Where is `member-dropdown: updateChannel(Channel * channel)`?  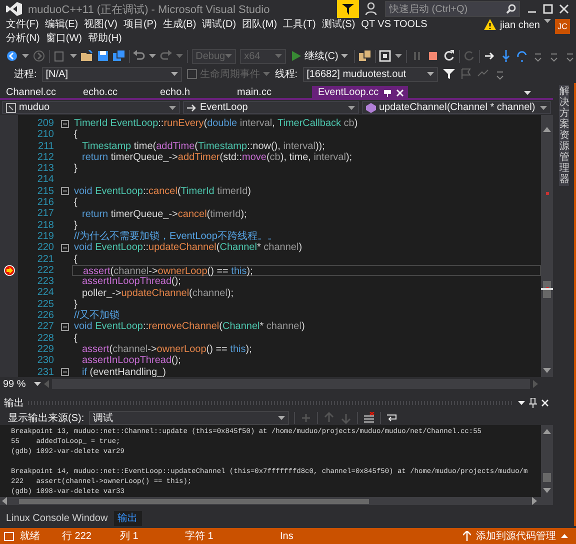
member-dropdown: updateChannel(Channel * channel) is located at coordinates (456, 107).